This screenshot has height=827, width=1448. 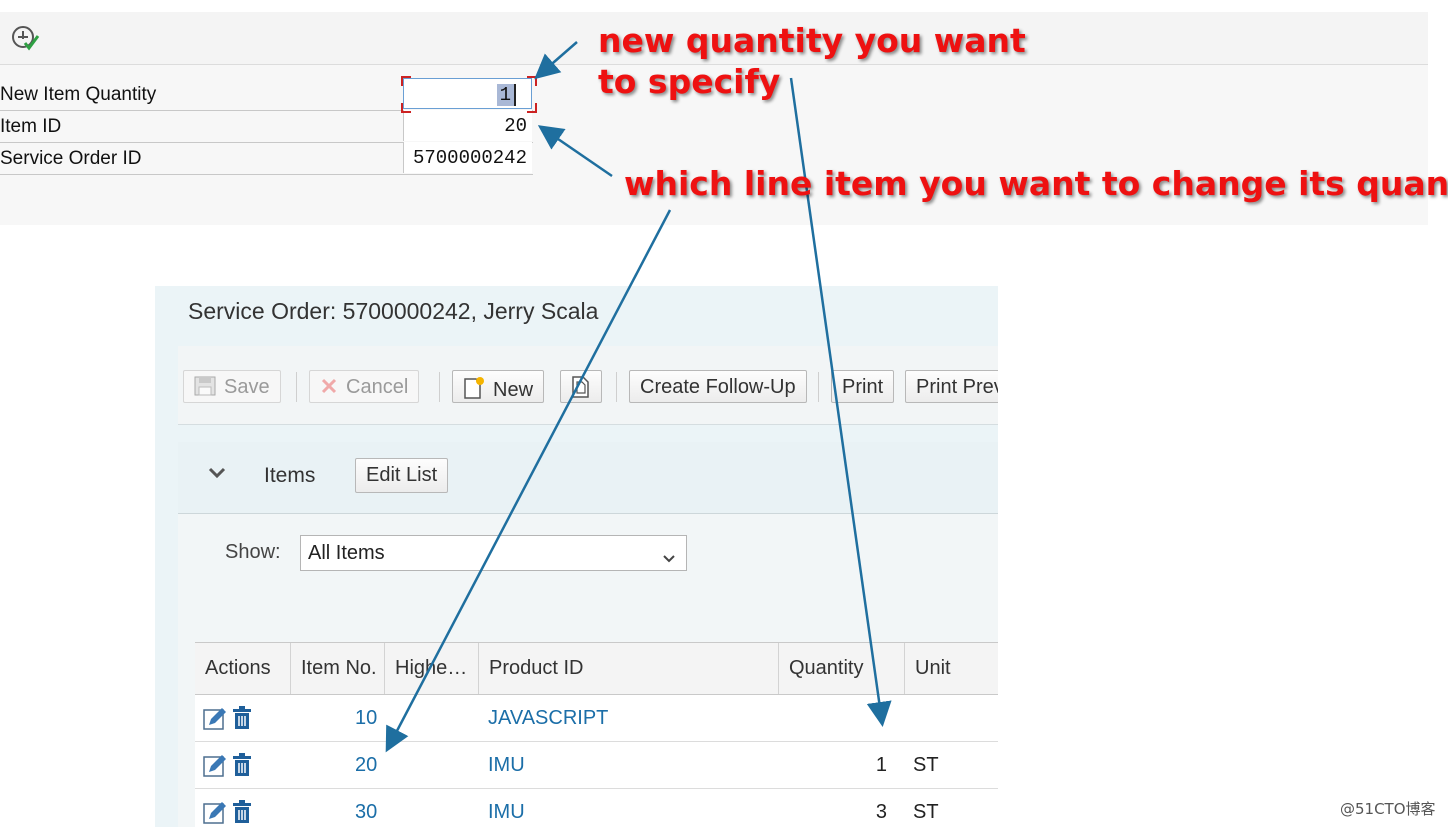 I want to click on column-header-product-id: Product ID, so click(x=629, y=668).